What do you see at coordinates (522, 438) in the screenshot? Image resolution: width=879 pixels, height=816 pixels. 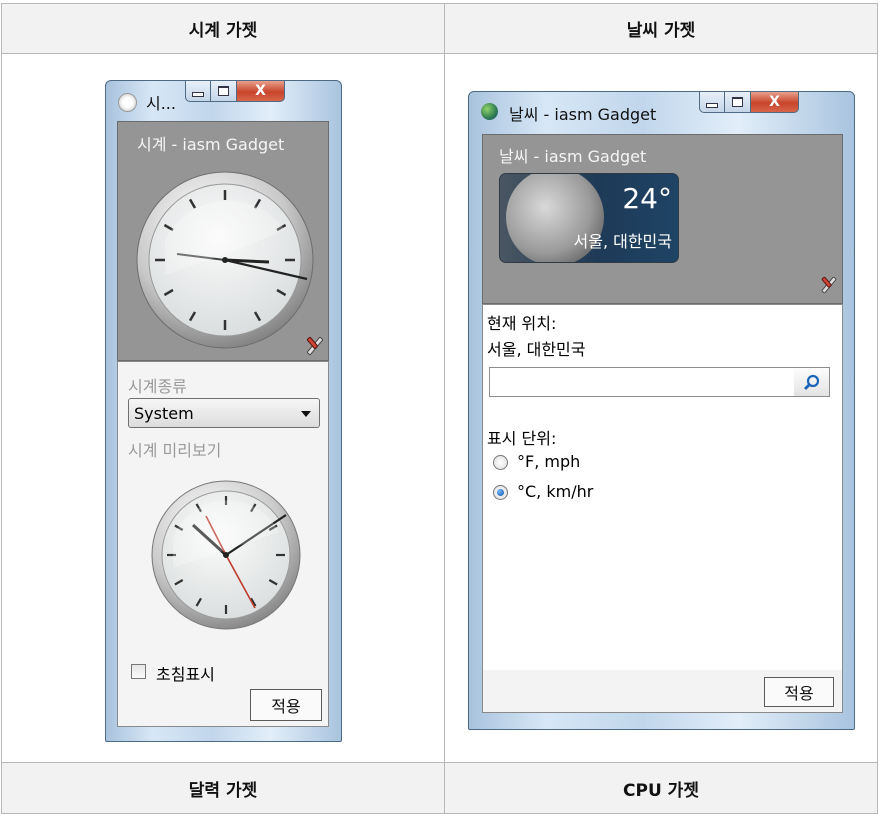 I see `unit-label: 표시 단위:` at bounding box center [522, 438].